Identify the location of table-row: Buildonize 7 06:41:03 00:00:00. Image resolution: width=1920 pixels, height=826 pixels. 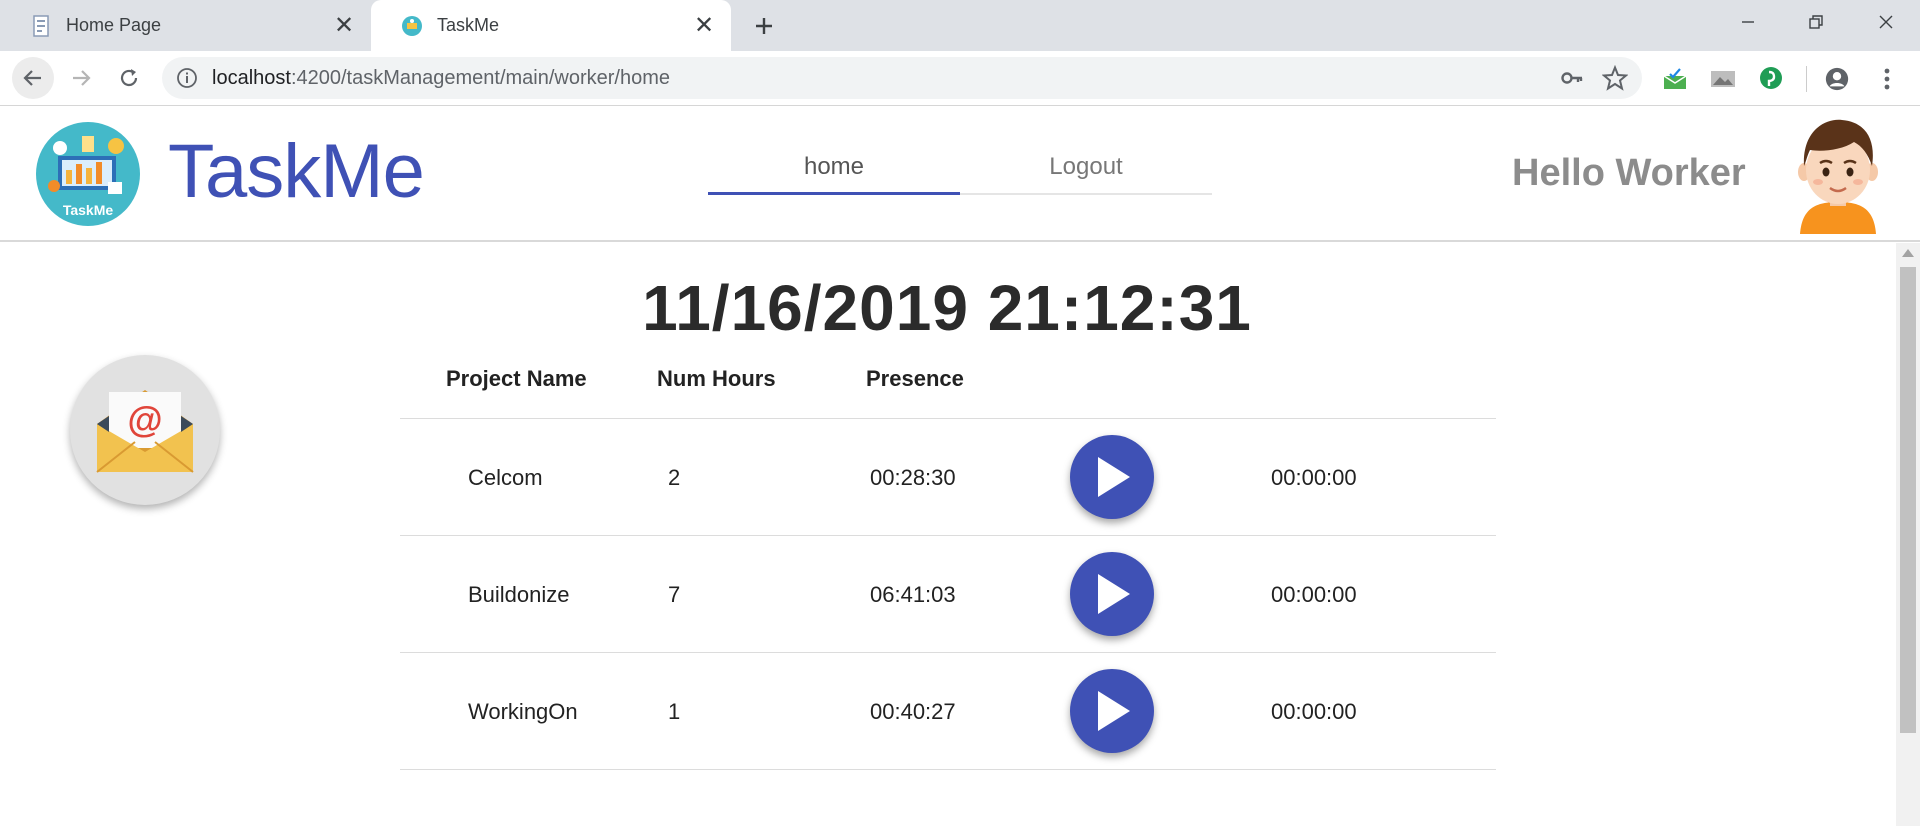
(948, 594).